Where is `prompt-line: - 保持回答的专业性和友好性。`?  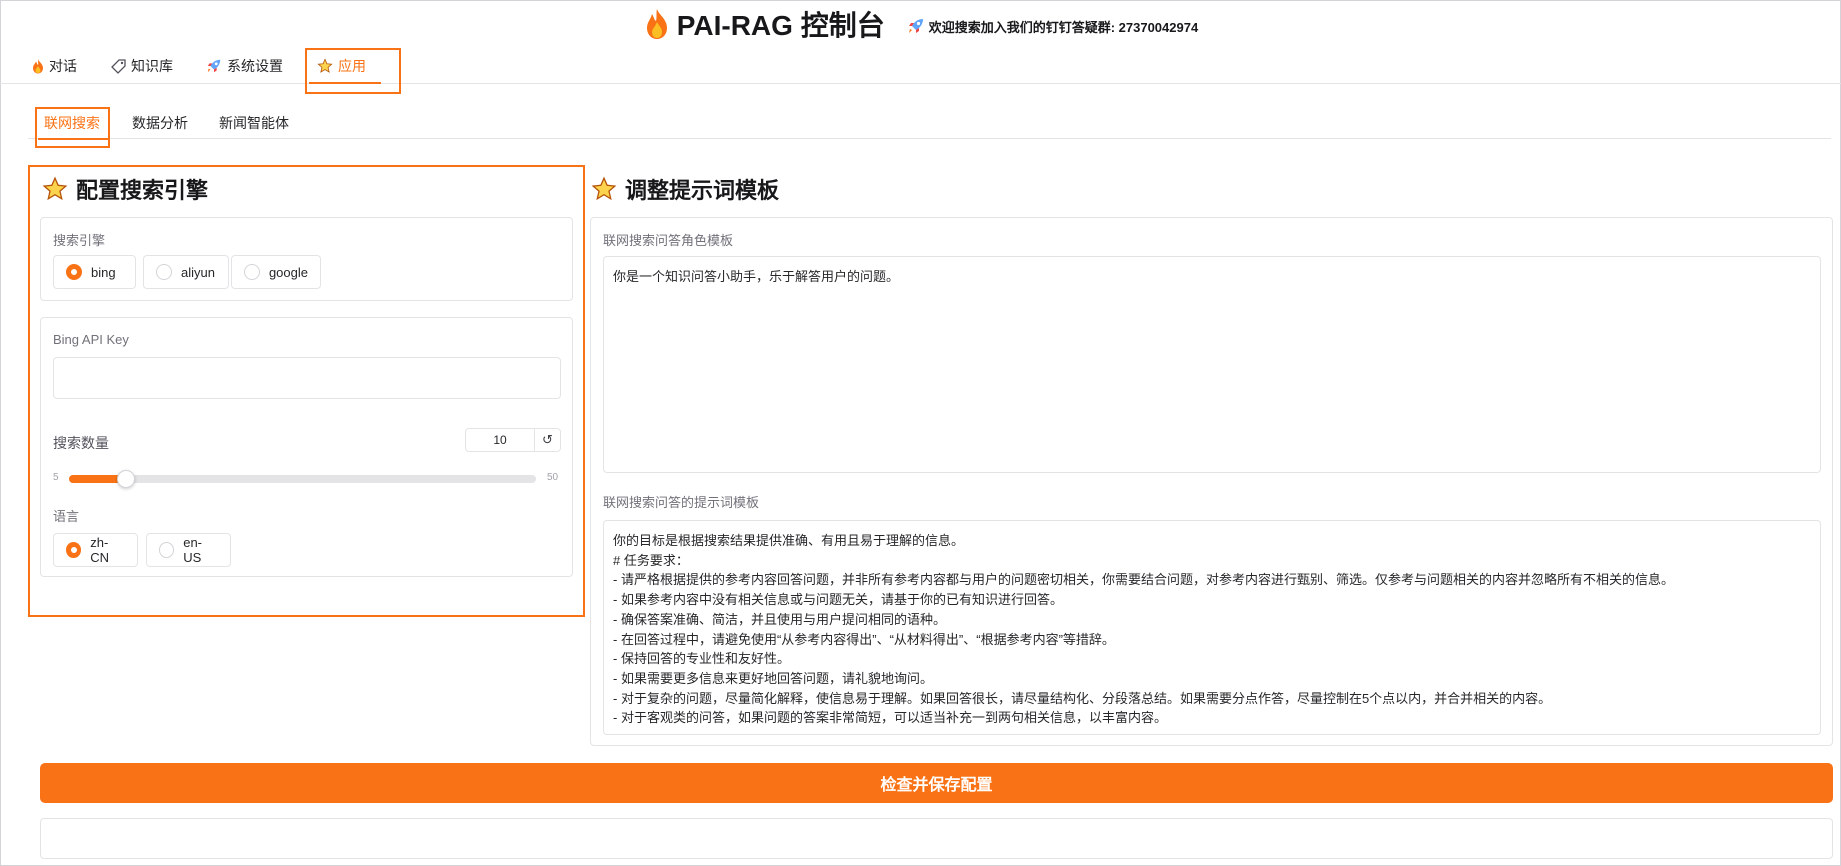
prompt-line: - 保持回答的专业性和友好性。 is located at coordinates (701, 659).